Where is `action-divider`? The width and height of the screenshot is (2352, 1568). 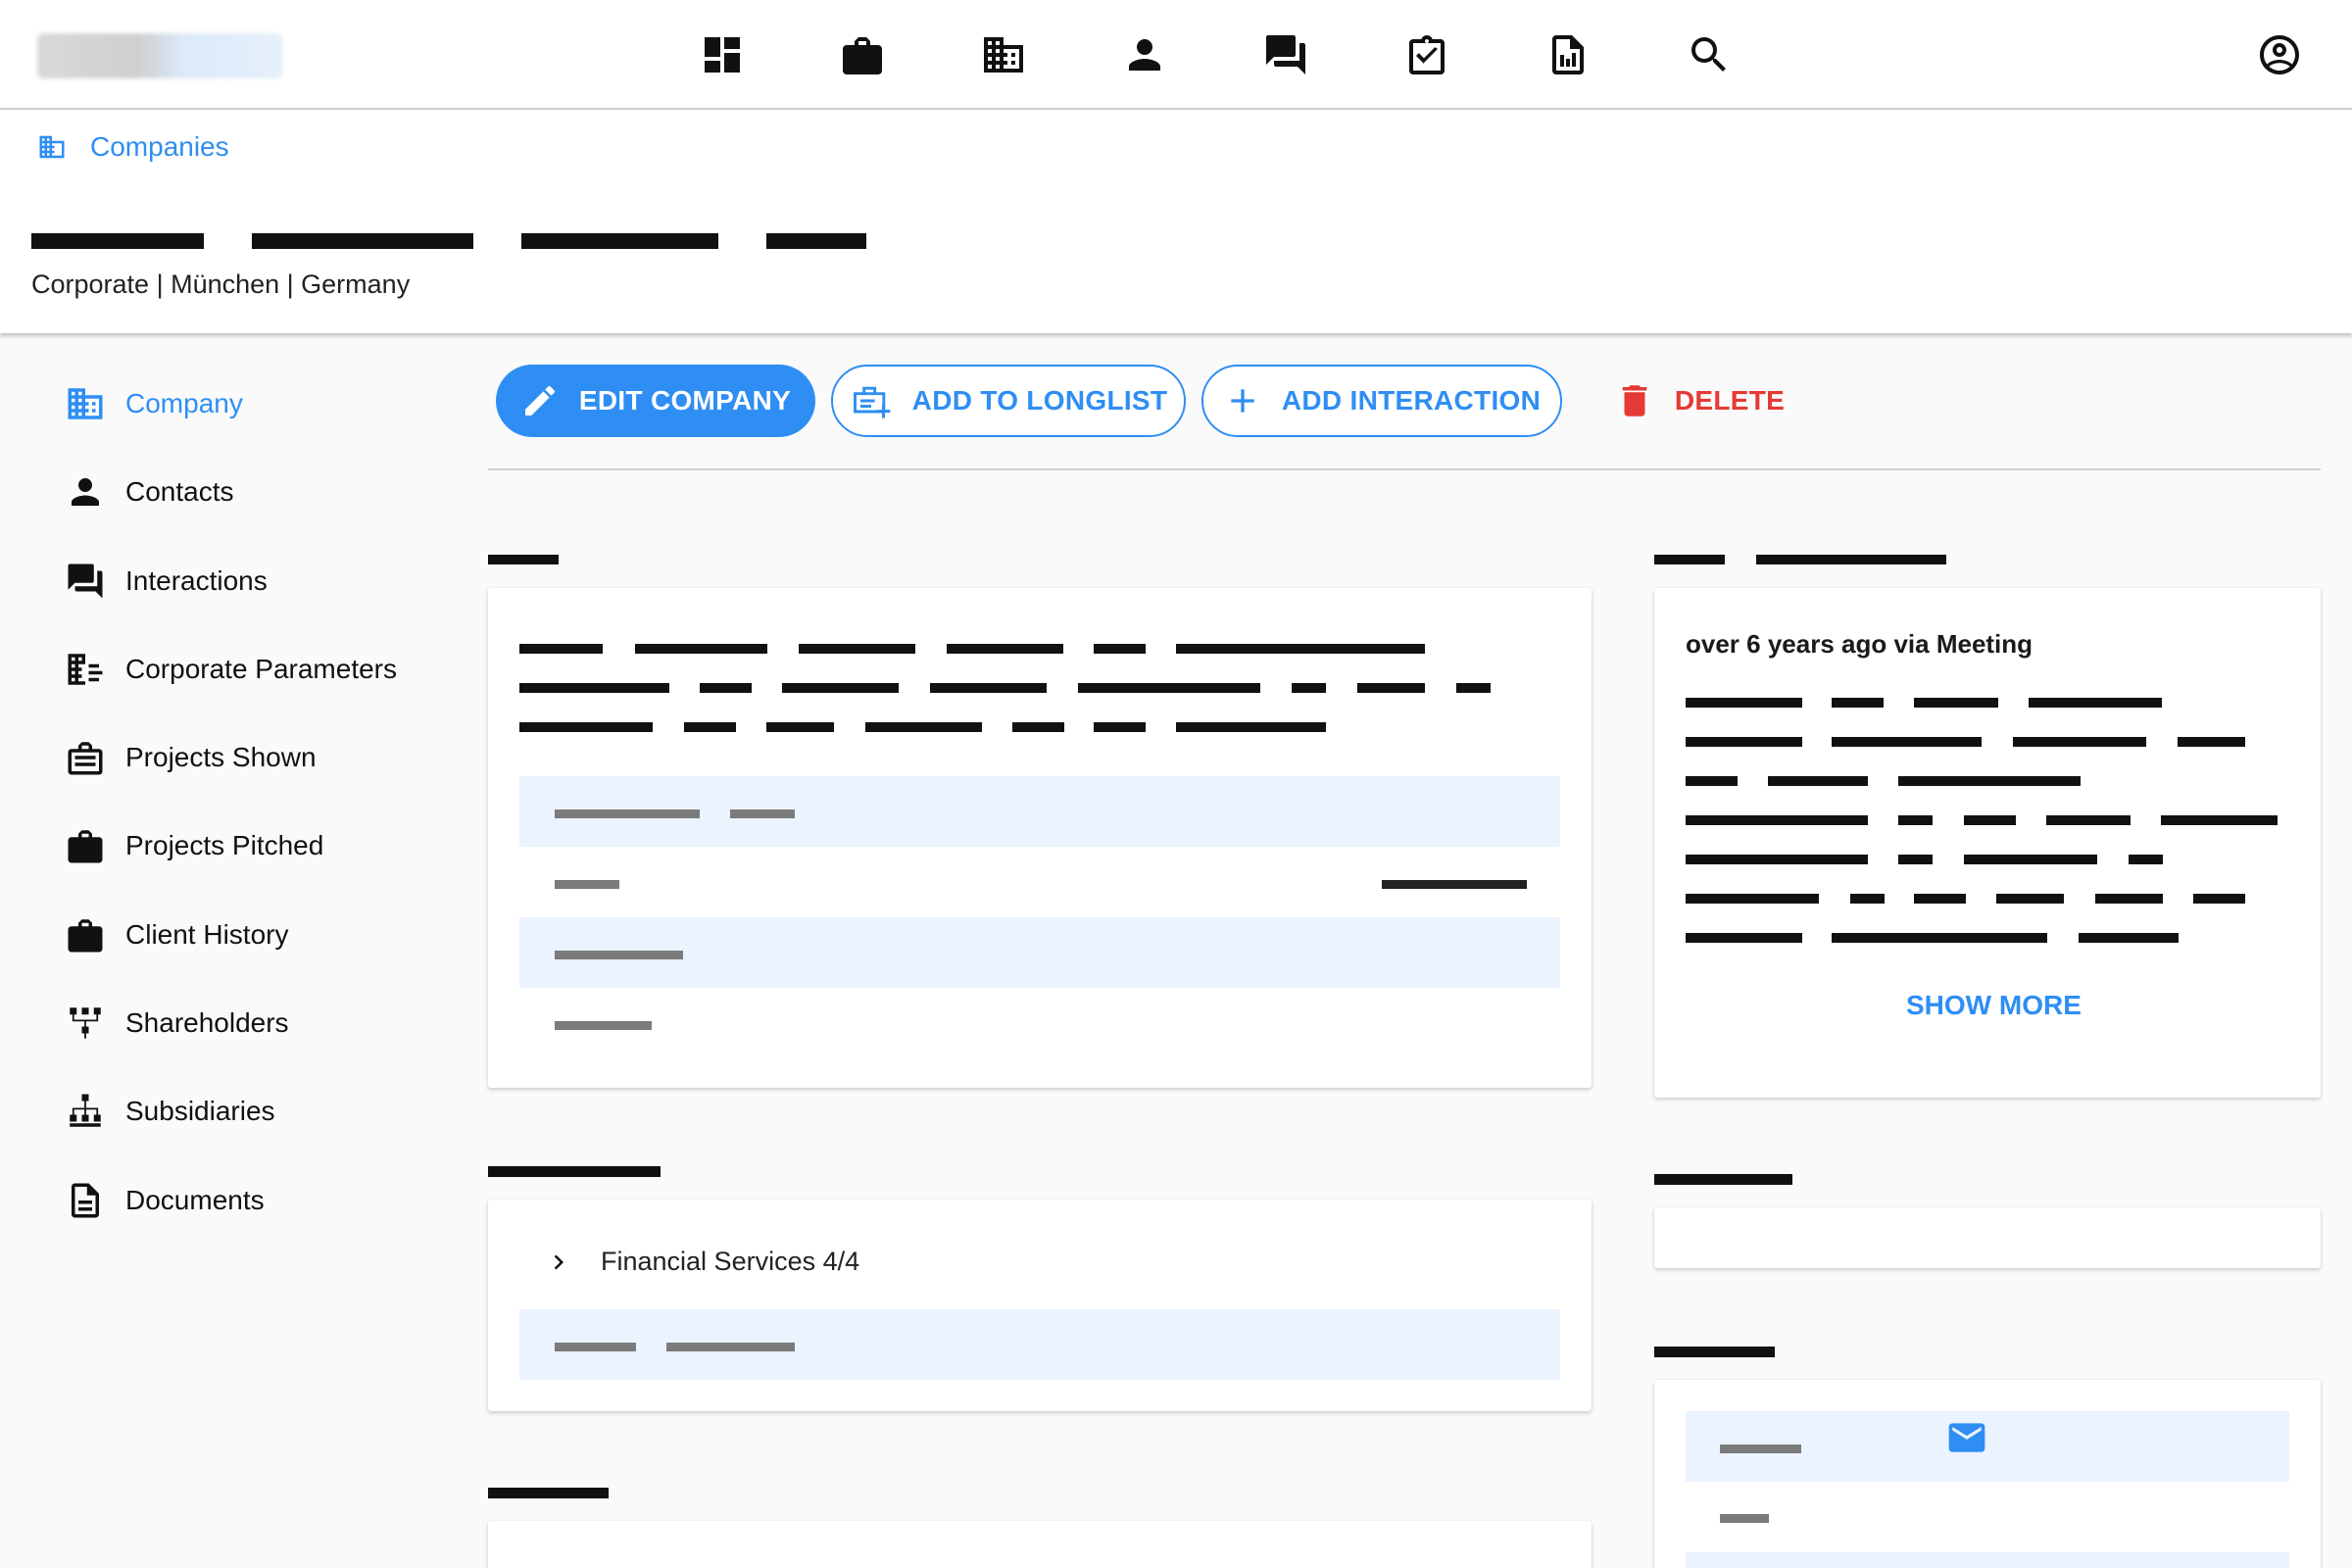 action-divider is located at coordinates (1404, 469).